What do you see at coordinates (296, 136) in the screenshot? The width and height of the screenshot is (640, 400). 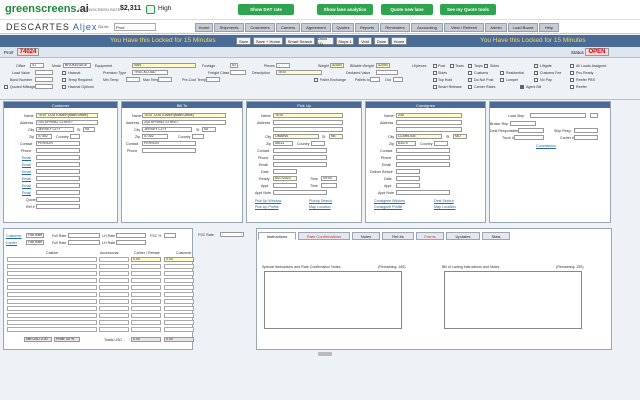 I see `pickup-city-input: OMAHA` at bounding box center [296, 136].